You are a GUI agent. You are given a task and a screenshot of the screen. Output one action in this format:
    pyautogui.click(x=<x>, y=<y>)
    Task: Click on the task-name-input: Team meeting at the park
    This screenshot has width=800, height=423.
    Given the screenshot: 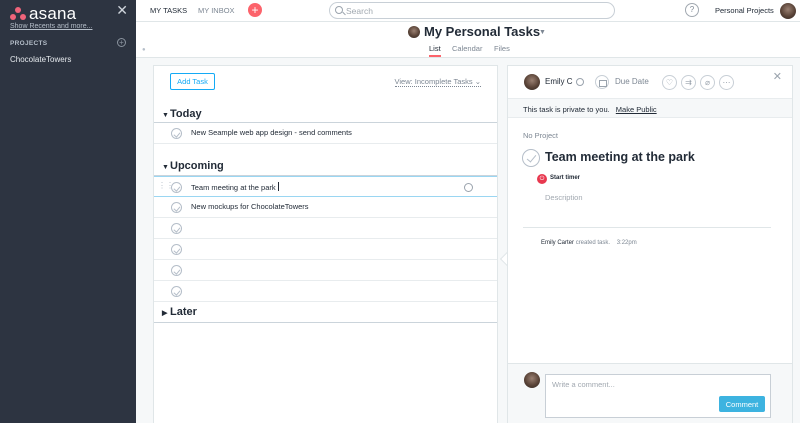 What is the action you would take?
    pyautogui.click(x=235, y=187)
    